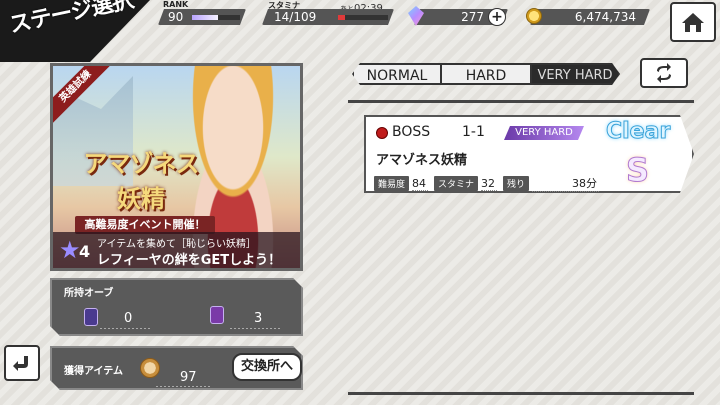 Image resolution: width=720 pixels, height=405 pixels. Describe the element at coordinates (605, 17) in the screenshot. I see `coin-value: 6,474,734` at that location.